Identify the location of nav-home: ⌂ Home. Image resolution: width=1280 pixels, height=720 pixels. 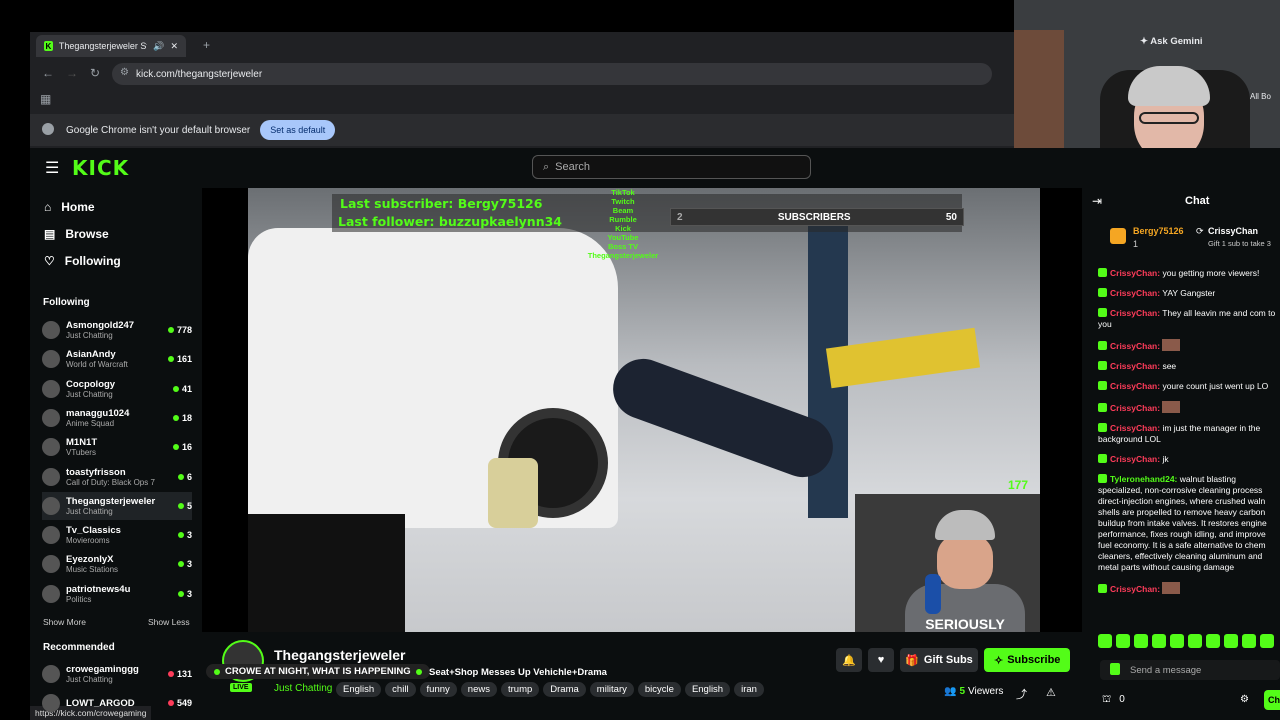
(69, 207).